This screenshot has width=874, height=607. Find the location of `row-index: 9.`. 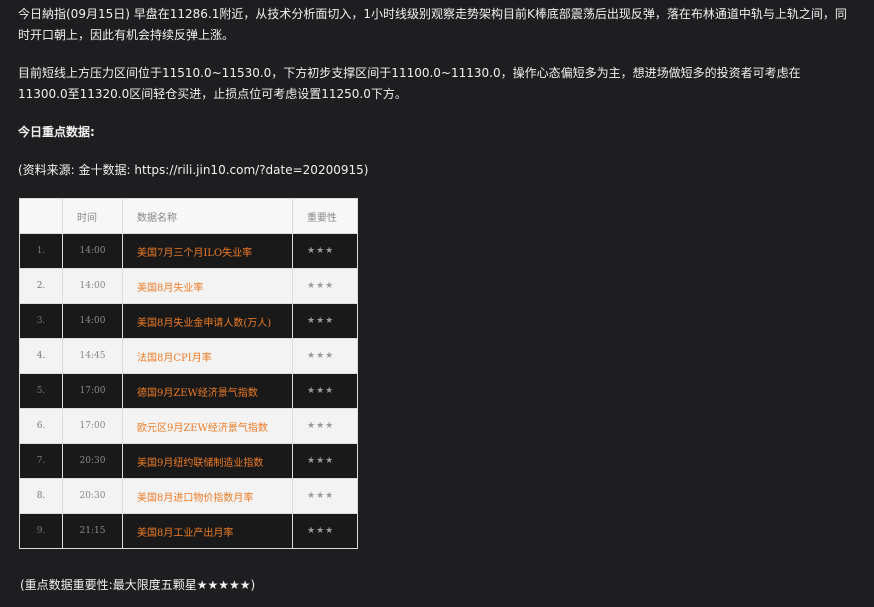

row-index: 9. is located at coordinates (41, 531).